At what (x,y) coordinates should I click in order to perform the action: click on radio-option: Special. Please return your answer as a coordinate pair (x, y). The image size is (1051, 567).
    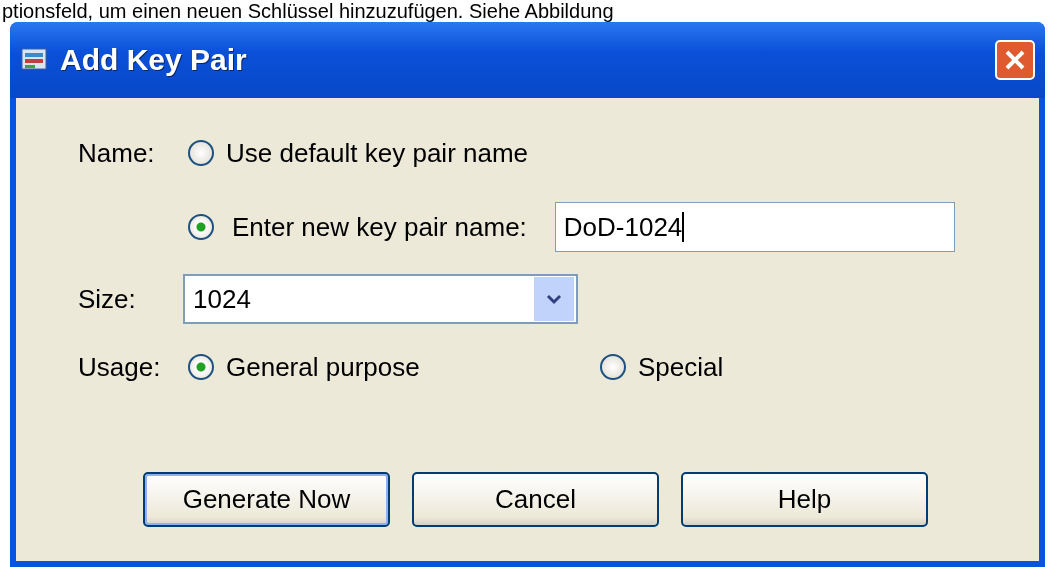
    Looking at the image, I should click on (662, 367).